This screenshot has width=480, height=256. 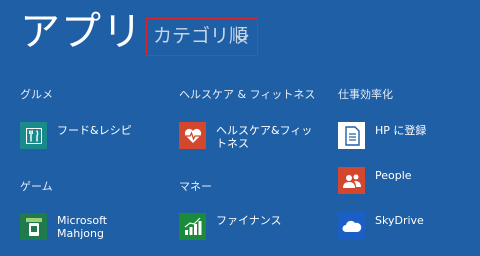 I want to click on mahjong-tile-icon, so click(x=33, y=226).